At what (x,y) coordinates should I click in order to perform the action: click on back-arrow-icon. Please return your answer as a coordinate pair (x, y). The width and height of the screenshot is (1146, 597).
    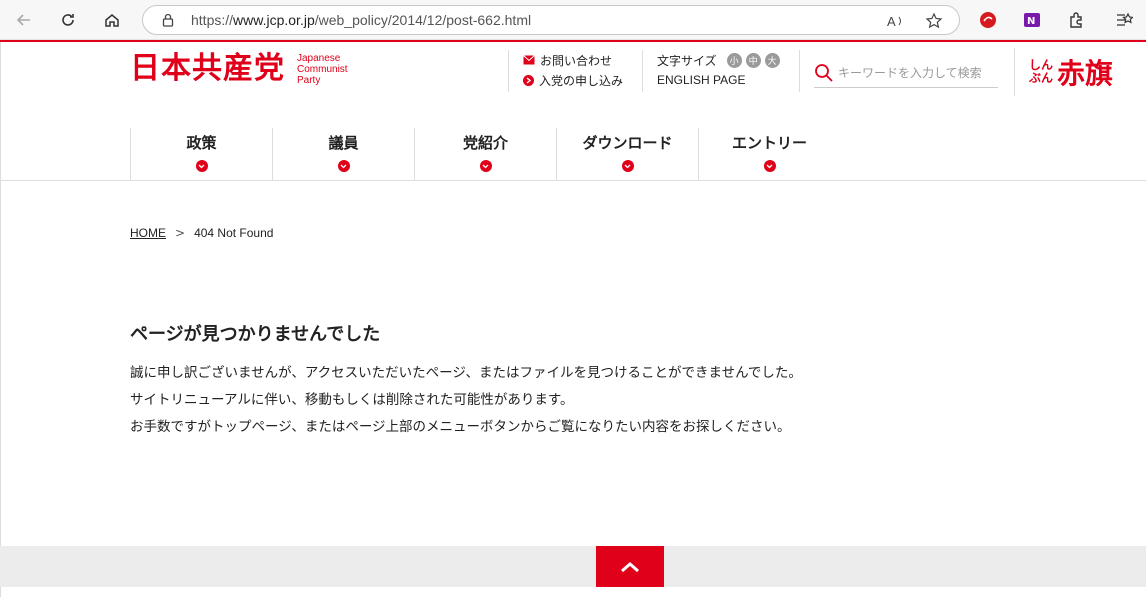
    Looking at the image, I should click on (23, 20).